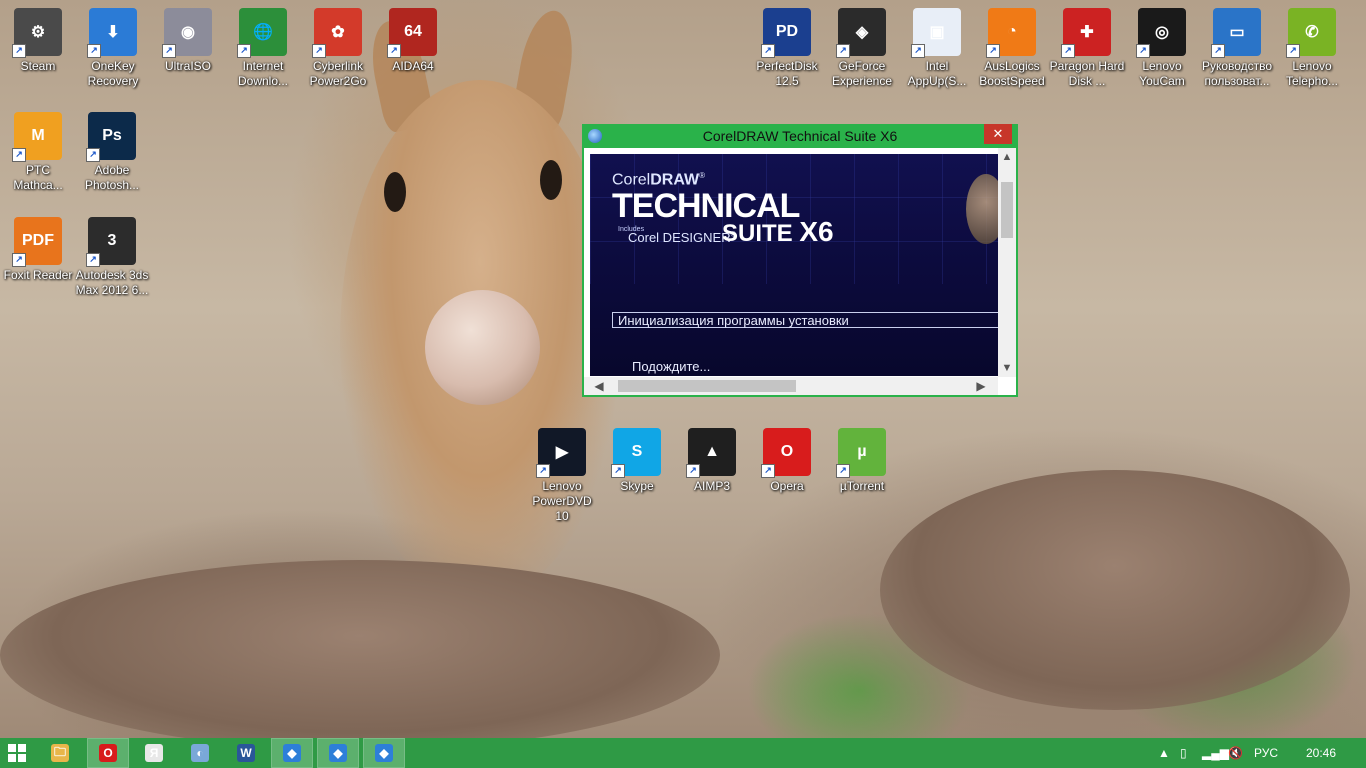 Image resolution: width=1366 pixels, height=768 pixels. I want to click on foxit-reader-icon: PDF ↗, so click(37, 242).